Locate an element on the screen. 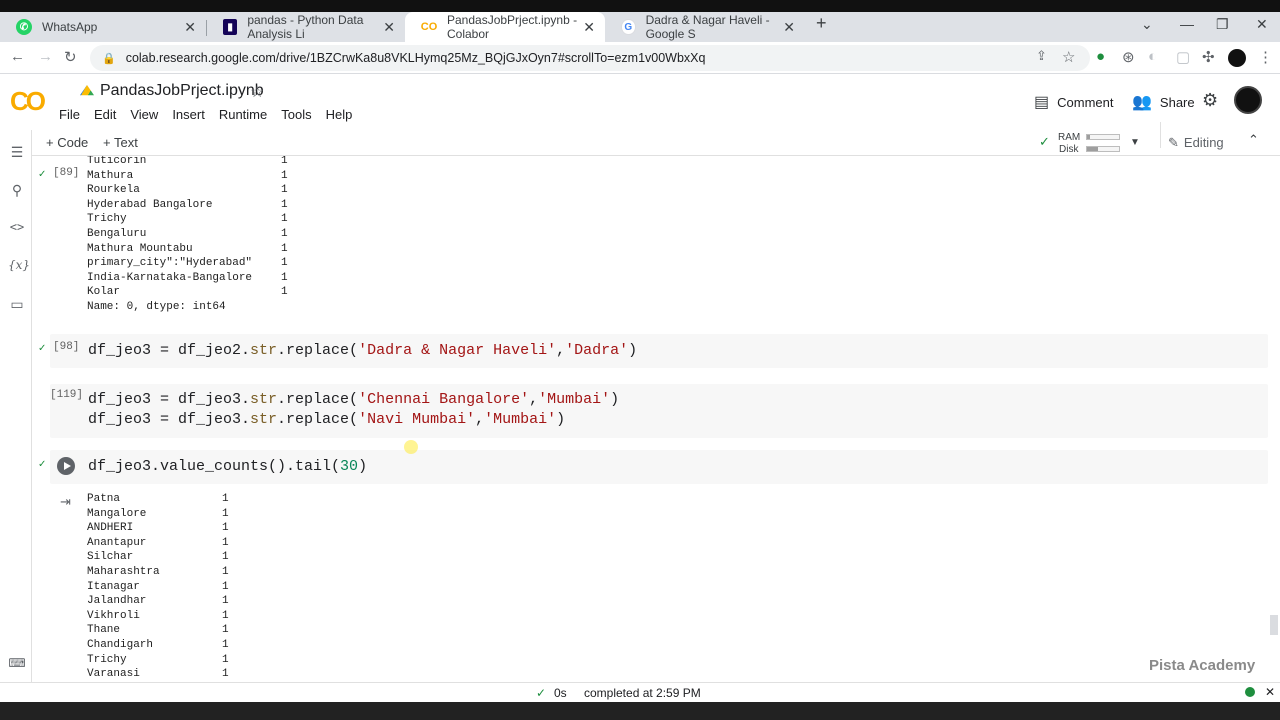  reload-icon: ↻ is located at coordinates (70, 57).